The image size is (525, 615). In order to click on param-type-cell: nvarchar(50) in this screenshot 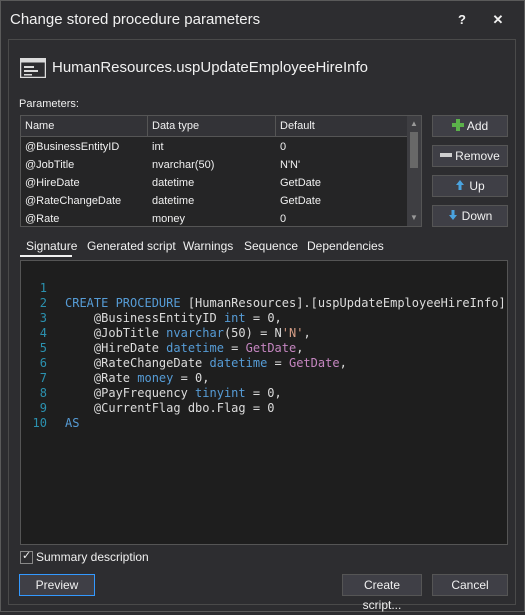, I will do `click(183, 165)`.